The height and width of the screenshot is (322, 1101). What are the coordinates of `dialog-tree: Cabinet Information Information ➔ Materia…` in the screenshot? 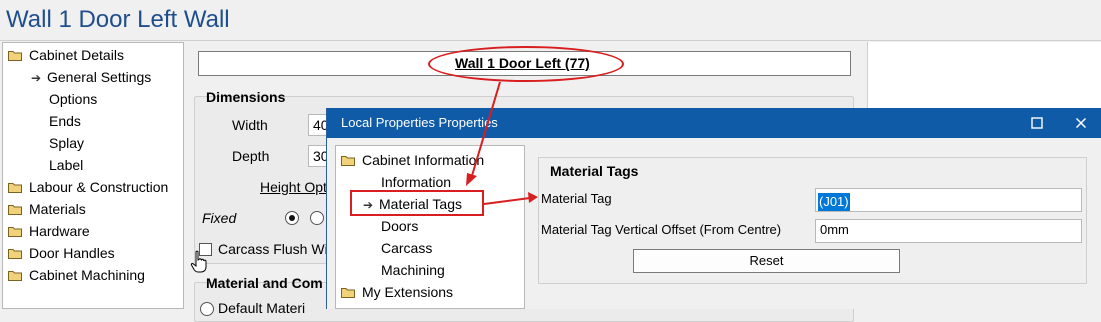 It's located at (430, 227).